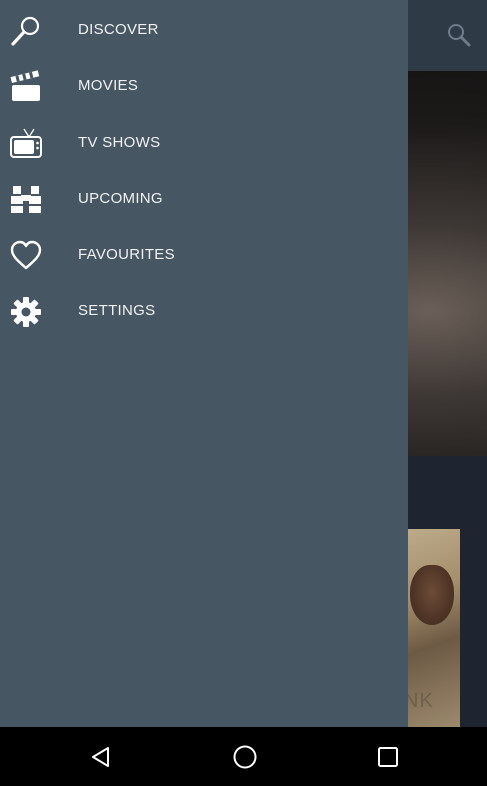 The width and height of the screenshot is (487, 786). Describe the element at coordinates (204, 255) in the screenshot. I see `drawer-item-favourites: FAVOURITES` at that location.